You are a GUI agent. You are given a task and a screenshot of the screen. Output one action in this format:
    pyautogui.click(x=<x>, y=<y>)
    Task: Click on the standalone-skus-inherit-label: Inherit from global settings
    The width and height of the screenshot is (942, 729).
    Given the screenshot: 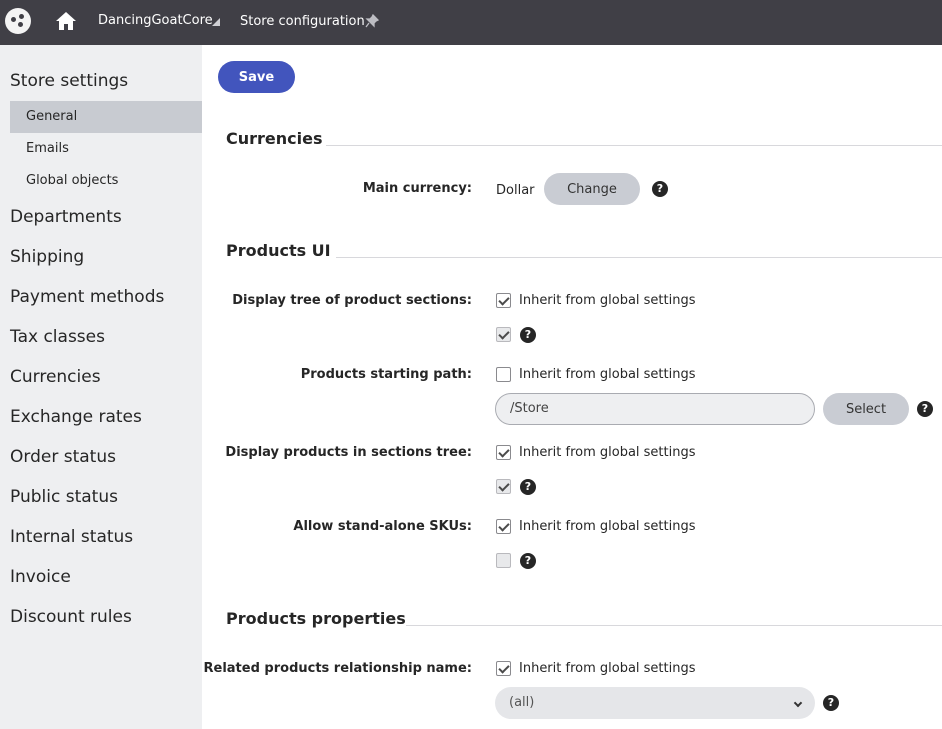 What is the action you would take?
    pyautogui.click(x=607, y=526)
    